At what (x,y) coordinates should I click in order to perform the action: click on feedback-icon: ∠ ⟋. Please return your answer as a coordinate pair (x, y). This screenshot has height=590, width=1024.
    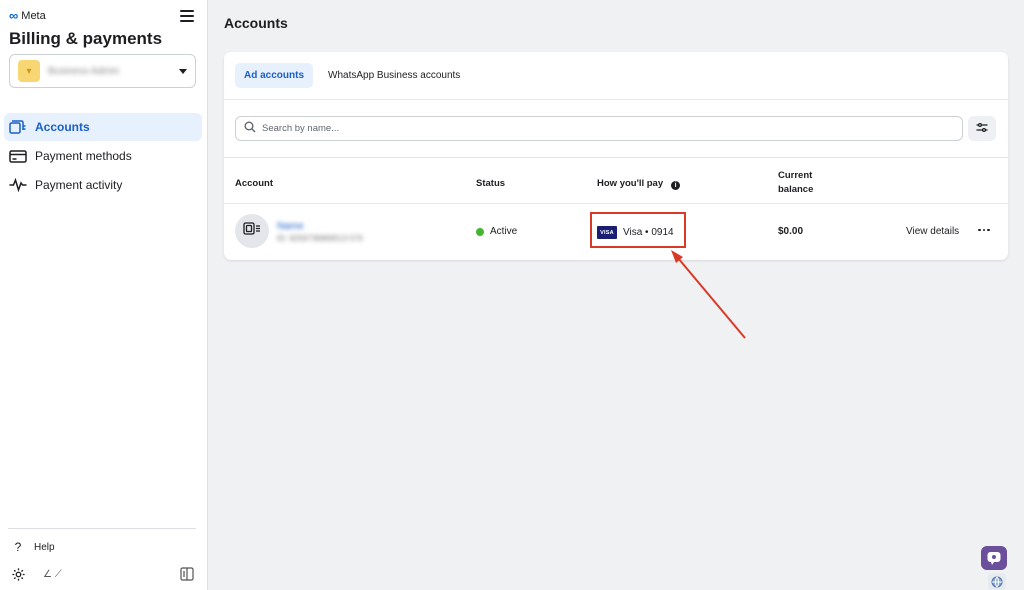
    Looking at the image, I should click on (52, 574).